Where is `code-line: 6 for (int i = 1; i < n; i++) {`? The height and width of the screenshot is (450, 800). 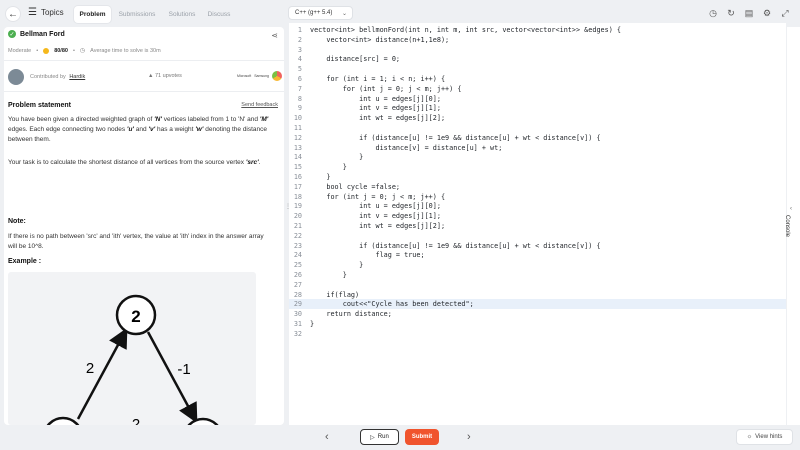 code-line: 6 for (int i = 1; i < n; i++) { is located at coordinates (537, 79).